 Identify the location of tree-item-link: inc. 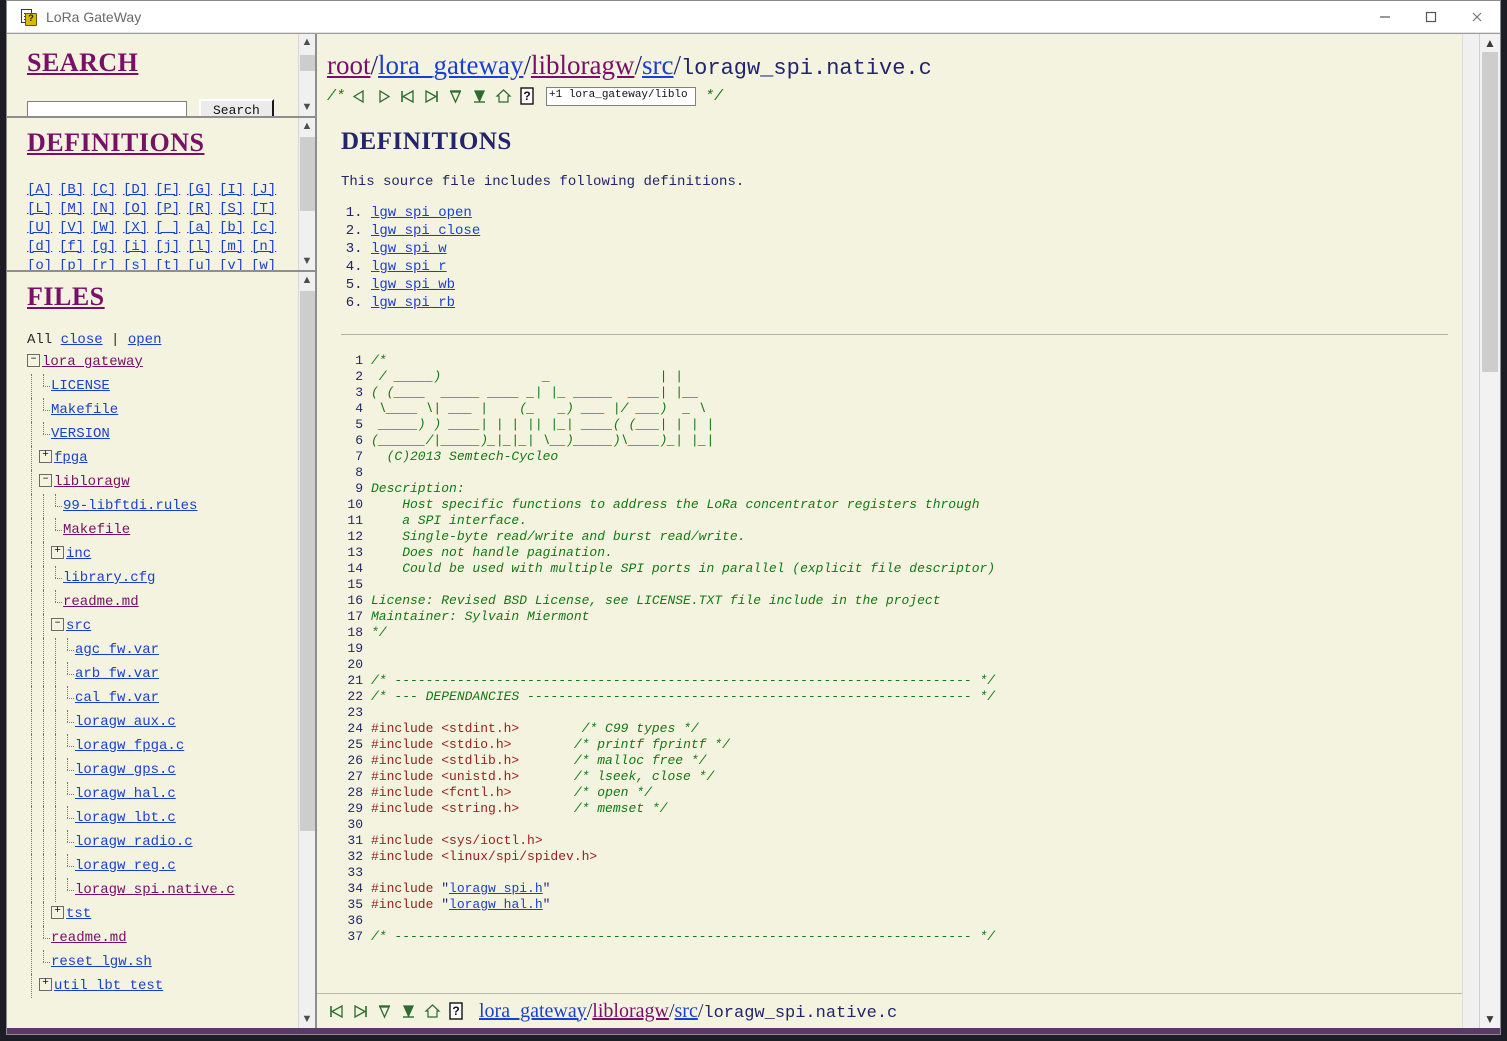
(78, 554).